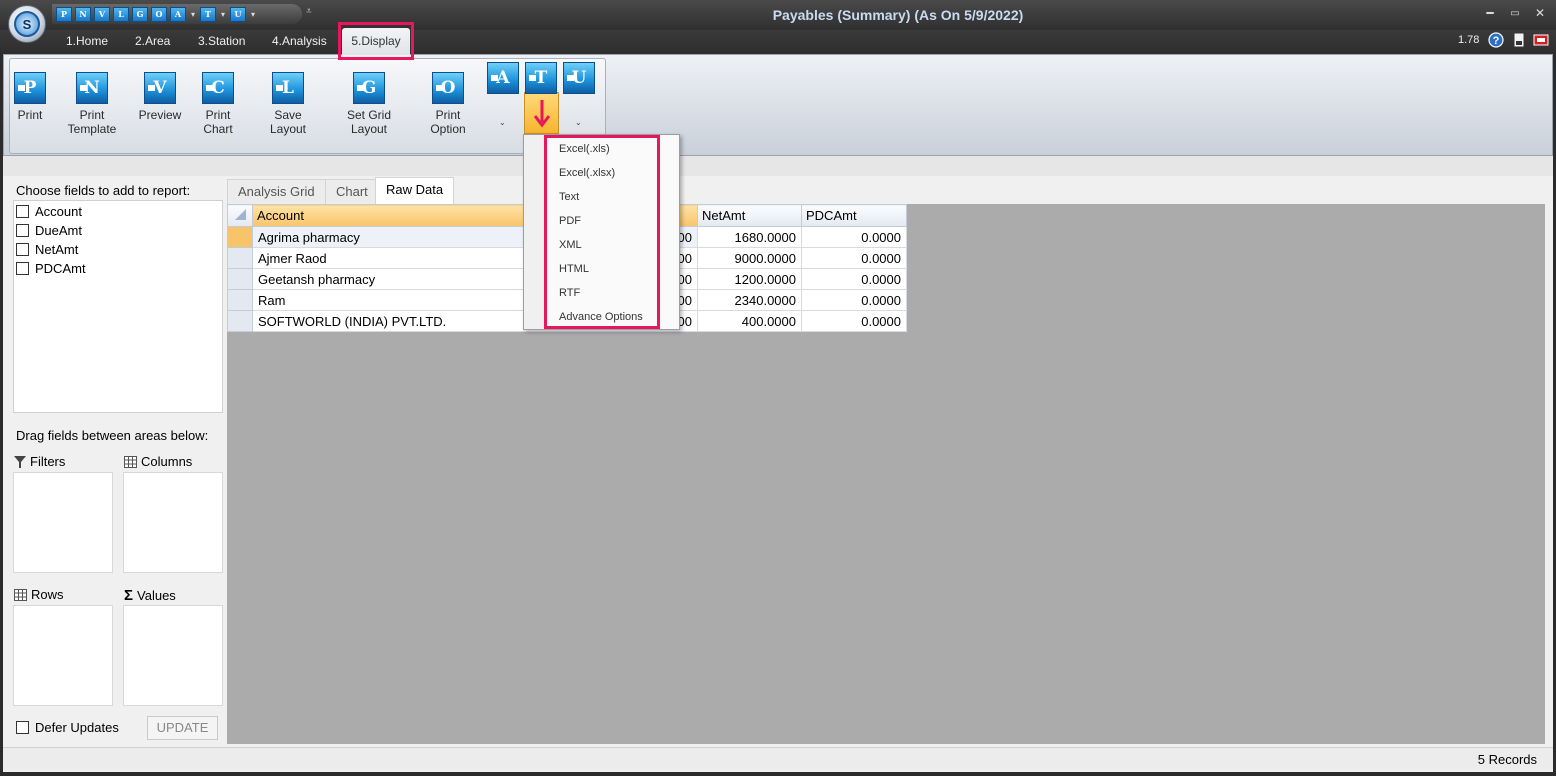 This screenshot has width=1556, height=776. What do you see at coordinates (570, 245) in the screenshot?
I see `menu-item-xml: XML` at bounding box center [570, 245].